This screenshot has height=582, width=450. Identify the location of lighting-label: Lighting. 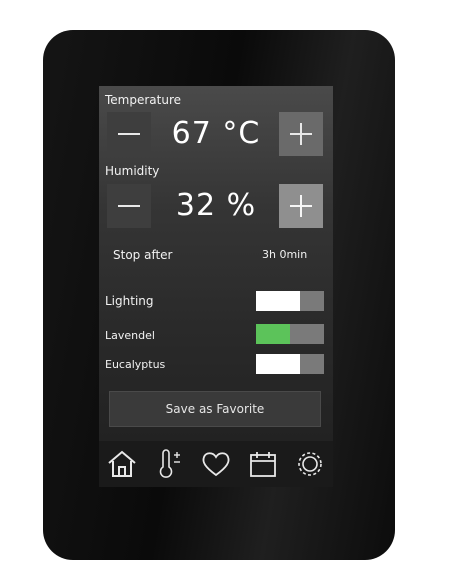
(129, 301).